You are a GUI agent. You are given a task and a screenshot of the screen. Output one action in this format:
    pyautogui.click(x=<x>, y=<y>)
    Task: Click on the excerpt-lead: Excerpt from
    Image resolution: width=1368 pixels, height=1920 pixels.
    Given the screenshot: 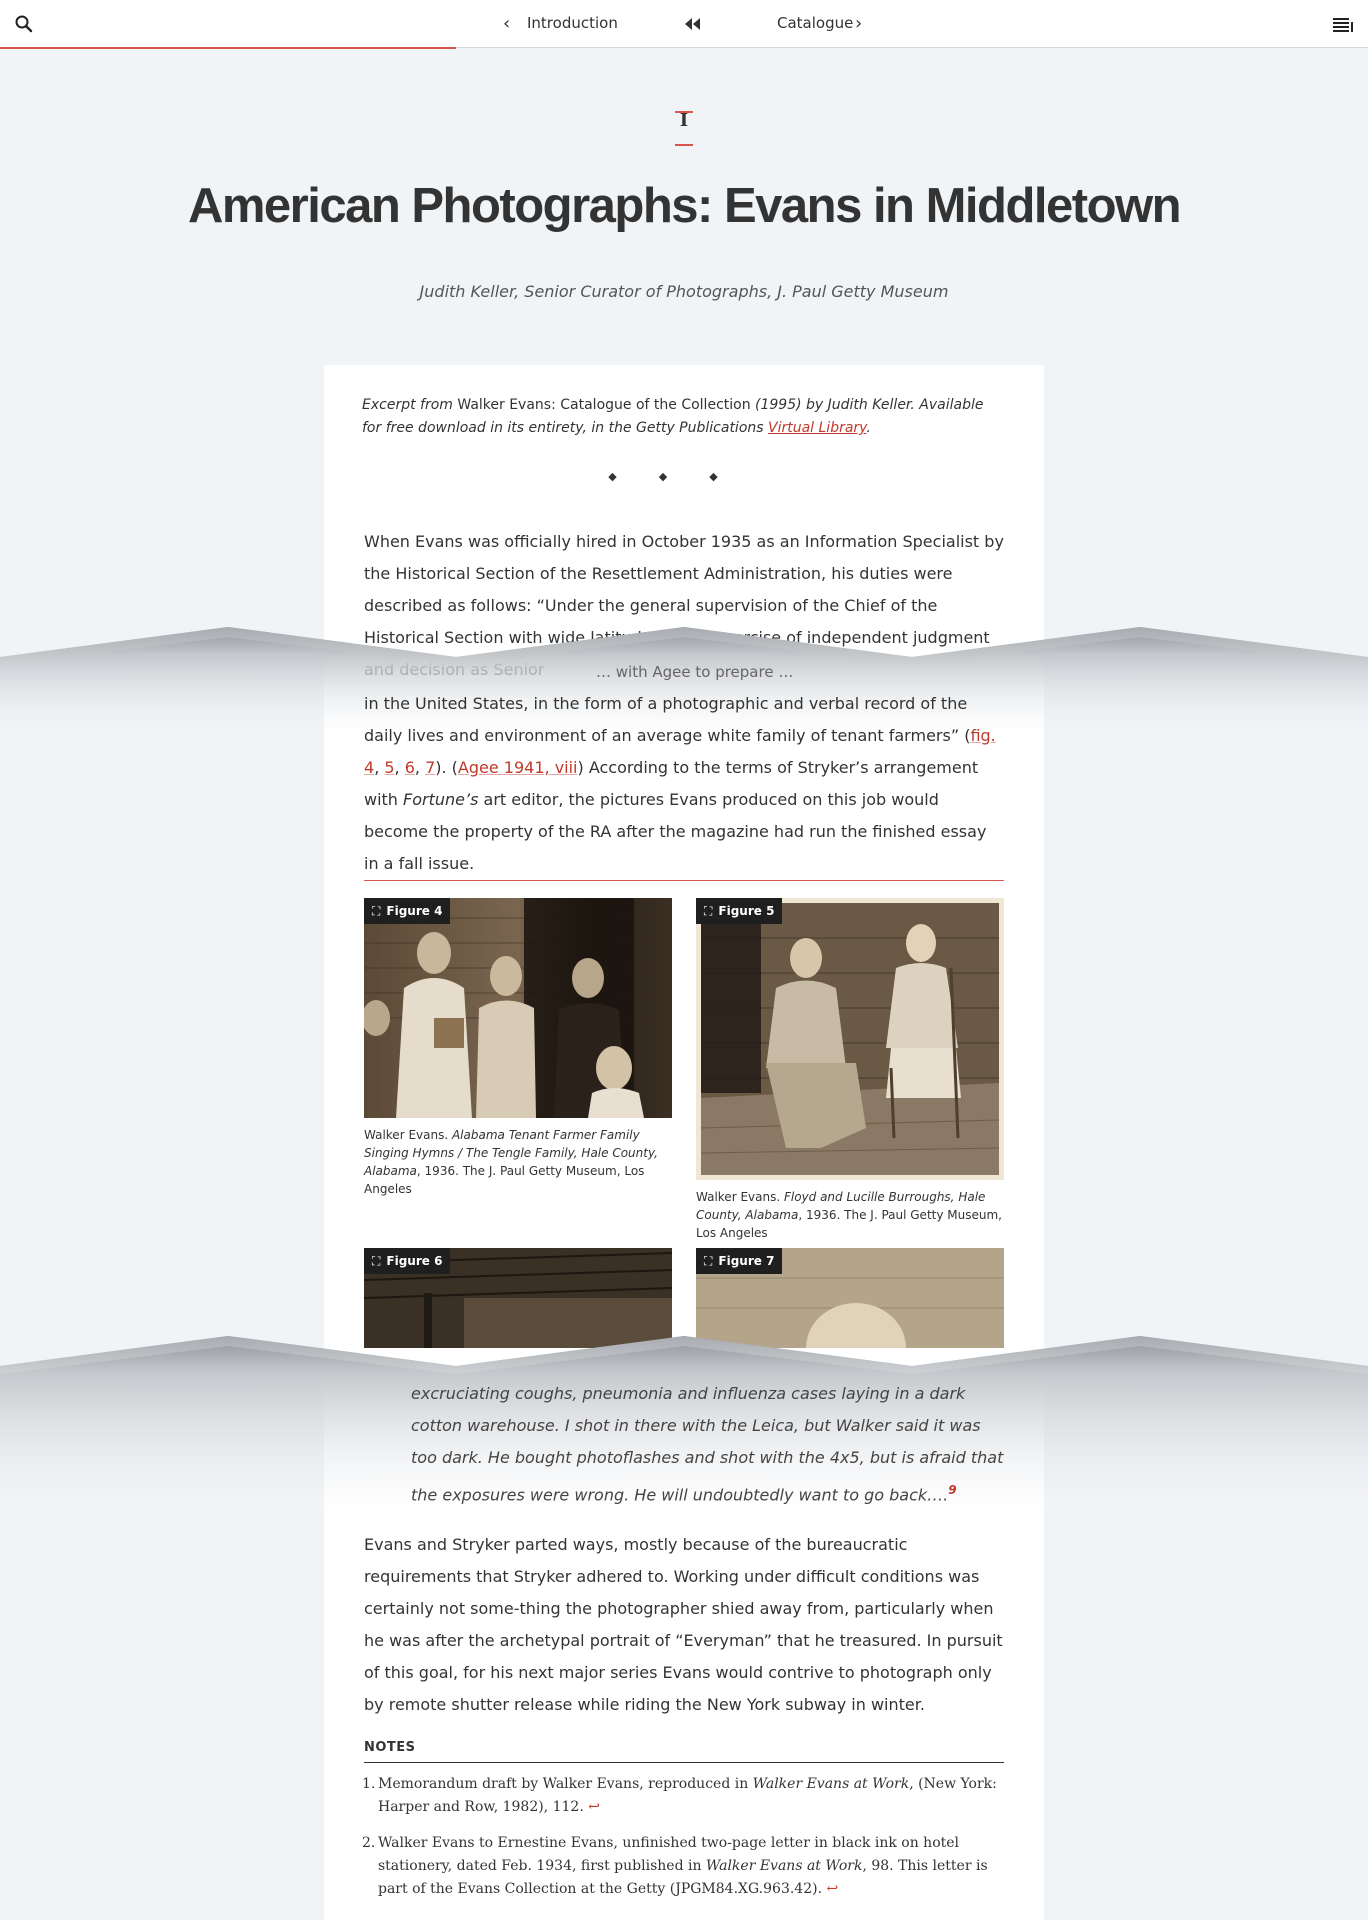 What is the action you would take?
    pyautogui.click(x=407, y=405)
    